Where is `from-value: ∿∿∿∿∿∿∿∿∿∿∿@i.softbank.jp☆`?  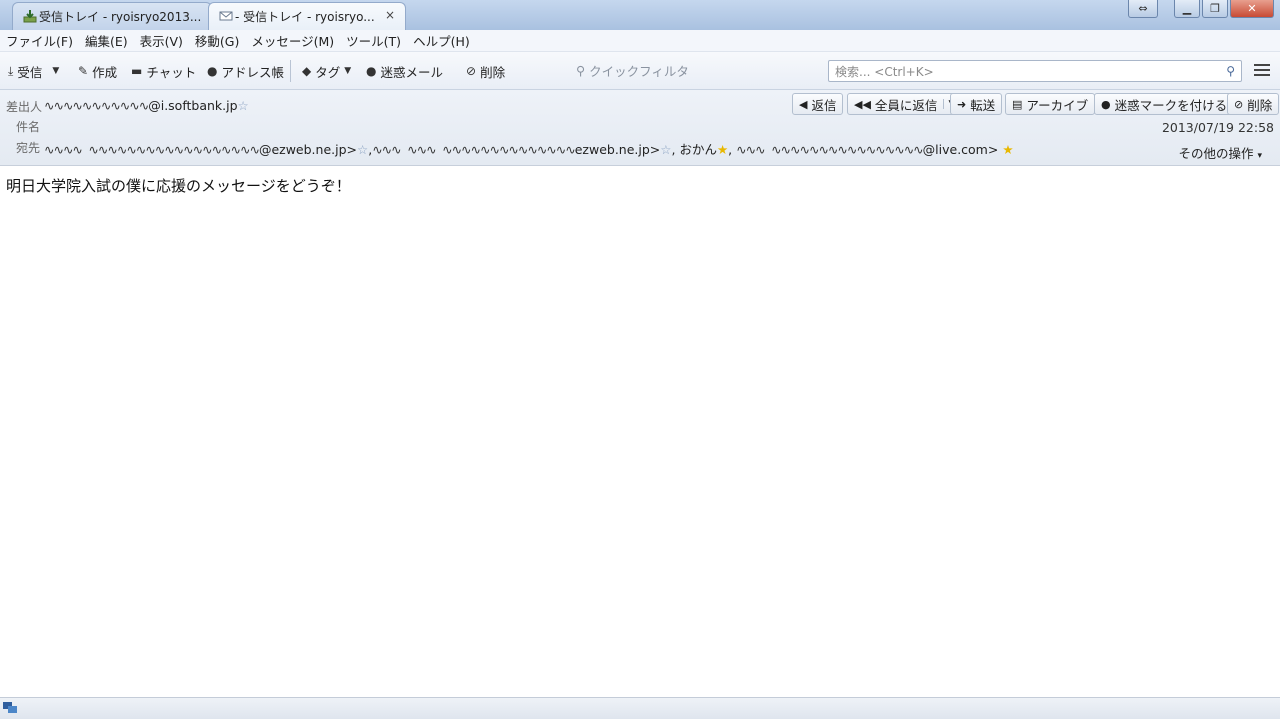 from-value: ∿∿∿∿∿∿∿∿∿∿∿@i.softbank.jp☆ is located at coordinates (146, 105).